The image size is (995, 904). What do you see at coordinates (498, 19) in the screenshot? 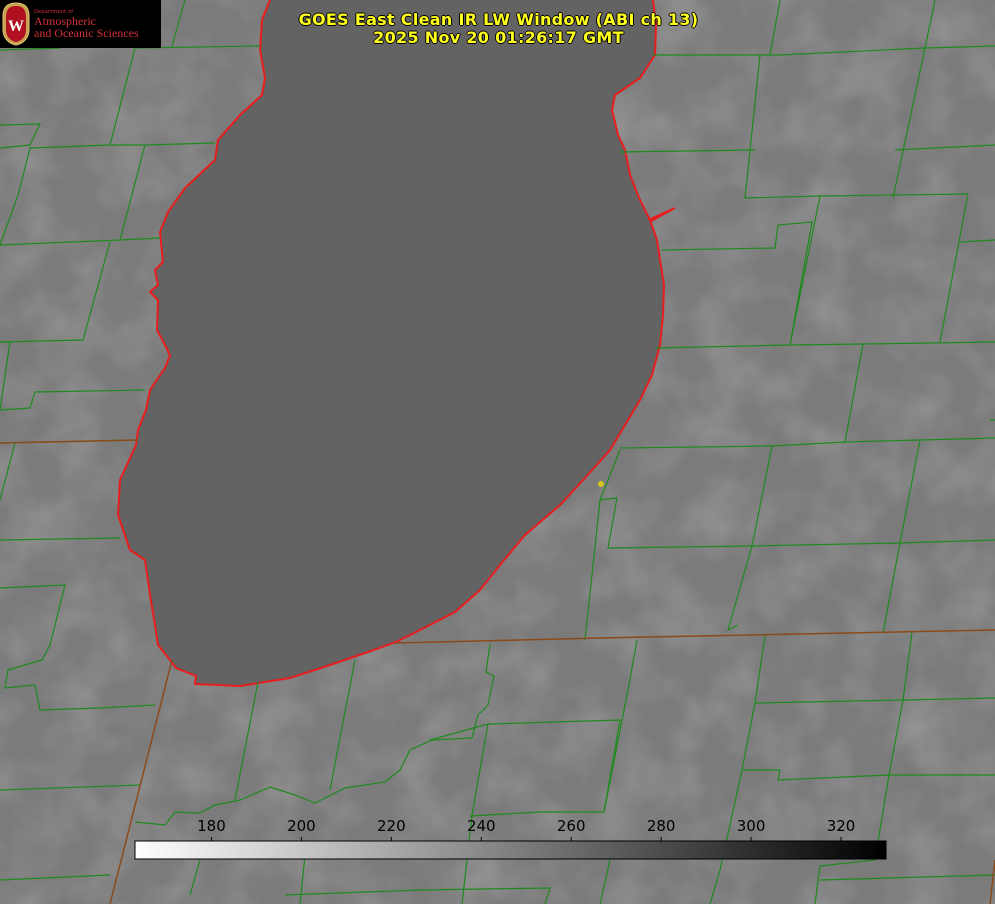
I see `title-product: GOES East Clean IR LW Window (ABI ch 13)` at bounding box center [498, 19].